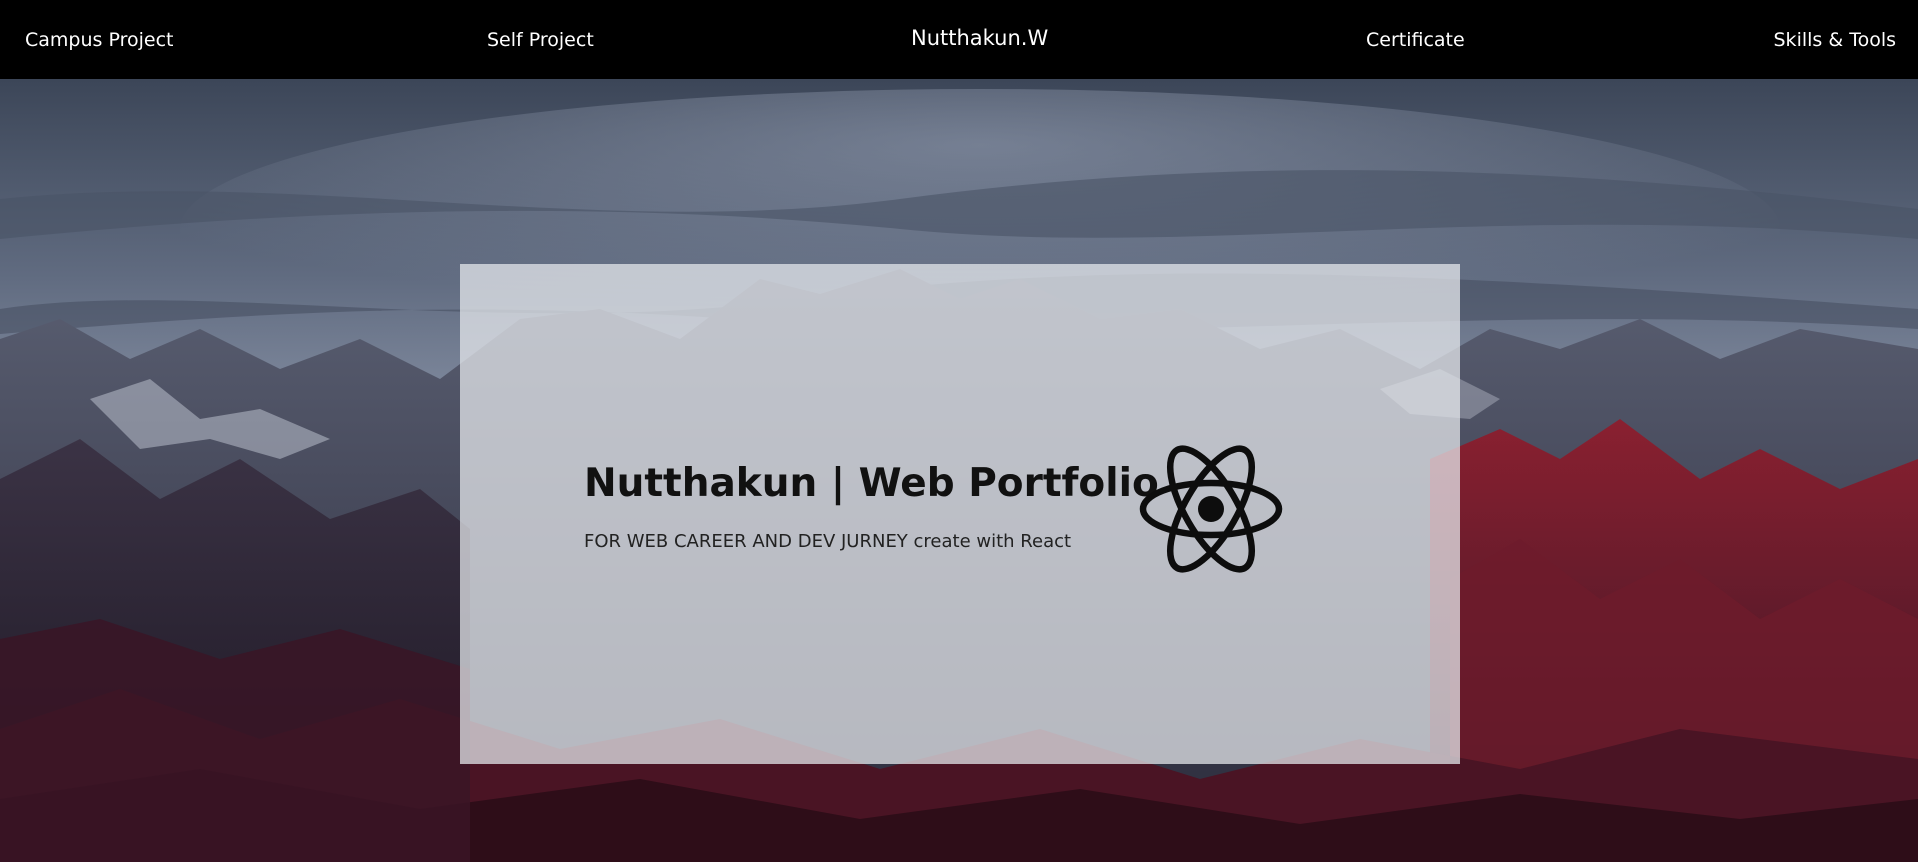 The image size is (1918, 862). What do you see at coordinates (871, 483) in the screenshot?
I see `page-title: Nutthakun | Web Portfolio` at bounding box center [871, 483].